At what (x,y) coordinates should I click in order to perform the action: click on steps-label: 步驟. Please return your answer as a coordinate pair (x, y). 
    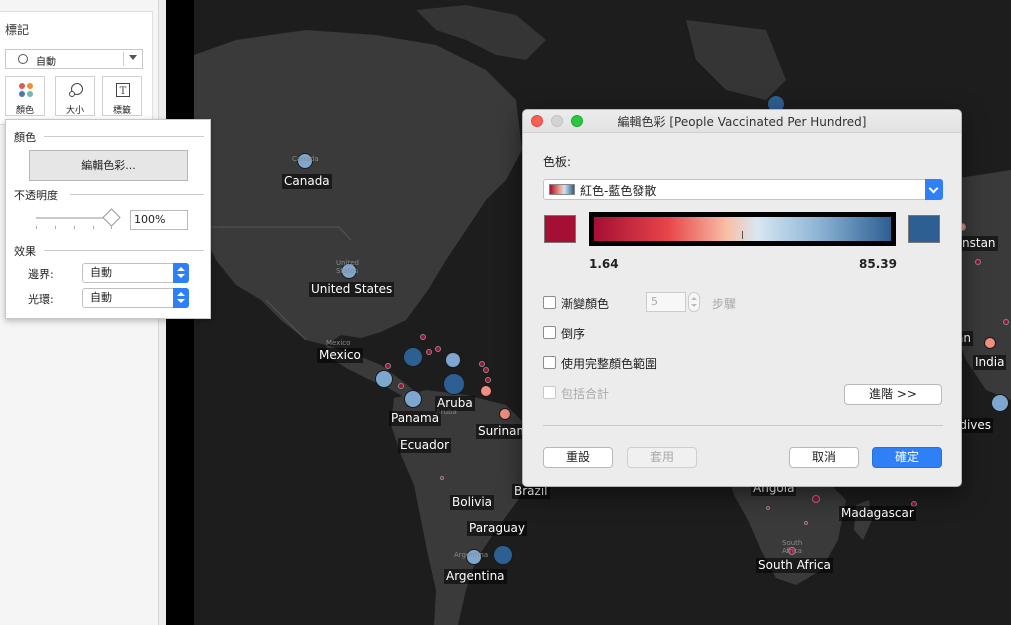
    Looking at the image, I should click on (724, 304).